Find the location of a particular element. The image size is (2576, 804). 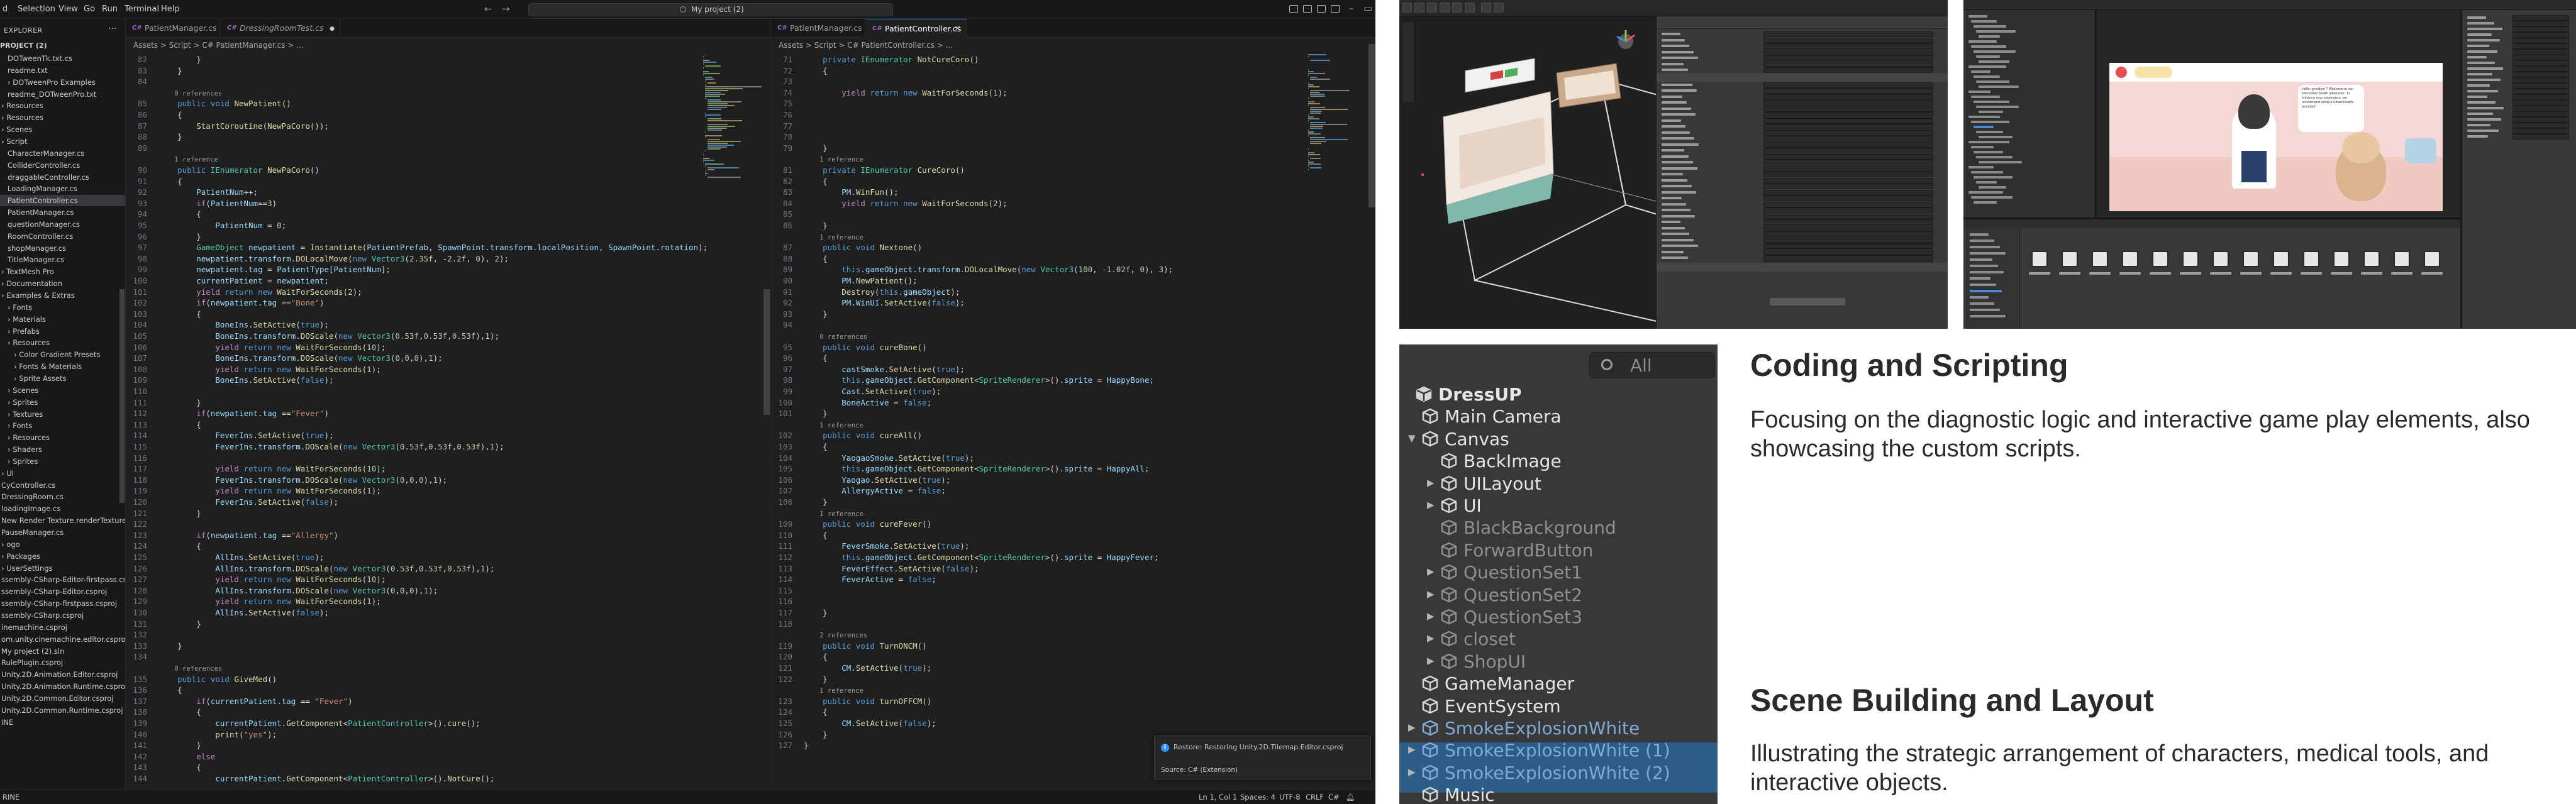

add-component-button is located at coordinates (1807, 302).